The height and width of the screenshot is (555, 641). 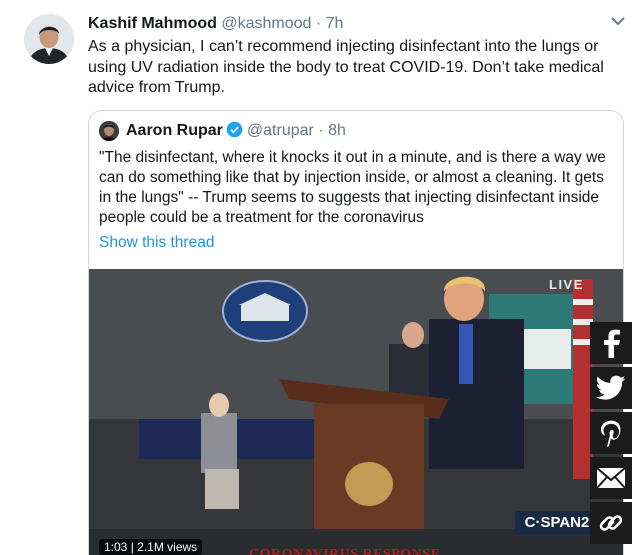 I want to click on tweet-header: Kashif Mahmood @kashmood · 7h, so click(x=215, y=24).